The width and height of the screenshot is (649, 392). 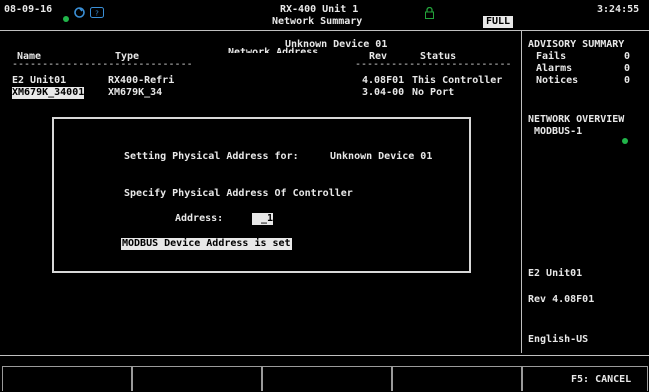 I want to click on mode-badge: FULL, so click(x=498, y=22).